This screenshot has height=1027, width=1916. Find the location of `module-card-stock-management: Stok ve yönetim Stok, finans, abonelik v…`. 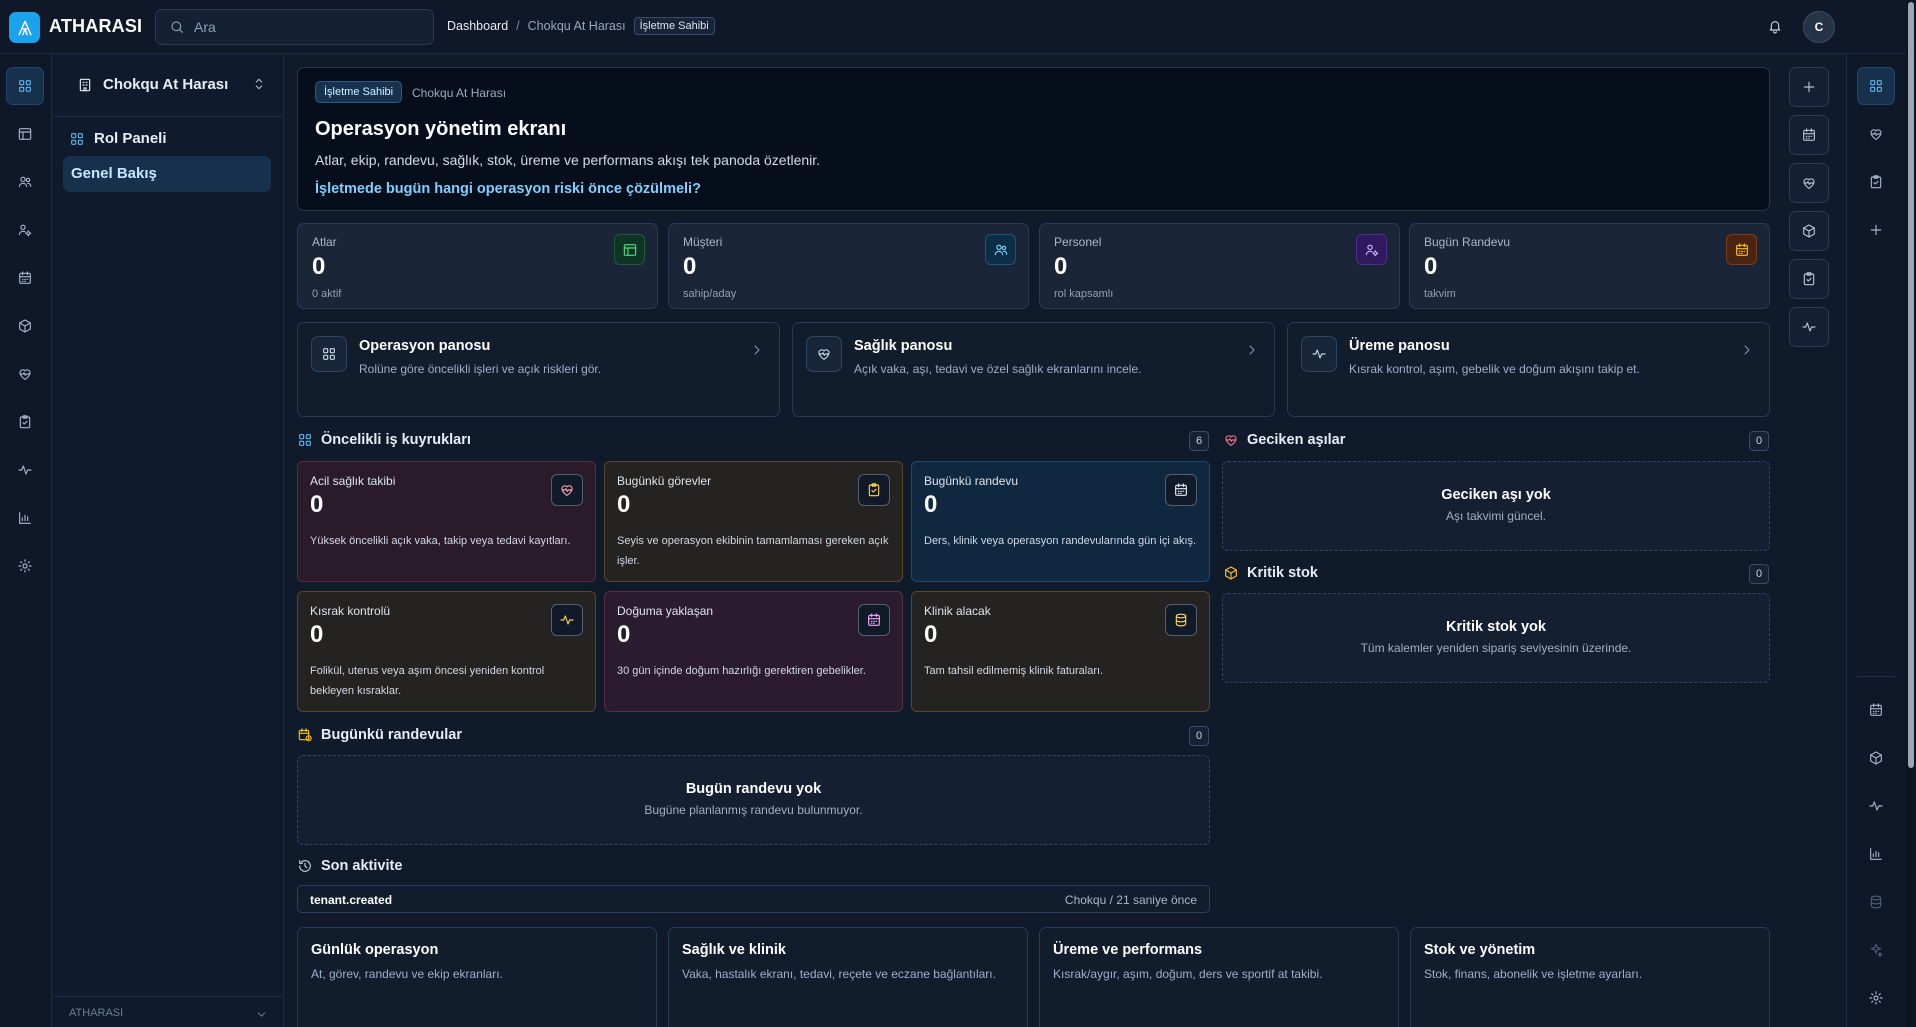

module-card-stock-management: Stok ve yönetim Stok, finans, abonelik v… is located at coordinates (1590, 977).